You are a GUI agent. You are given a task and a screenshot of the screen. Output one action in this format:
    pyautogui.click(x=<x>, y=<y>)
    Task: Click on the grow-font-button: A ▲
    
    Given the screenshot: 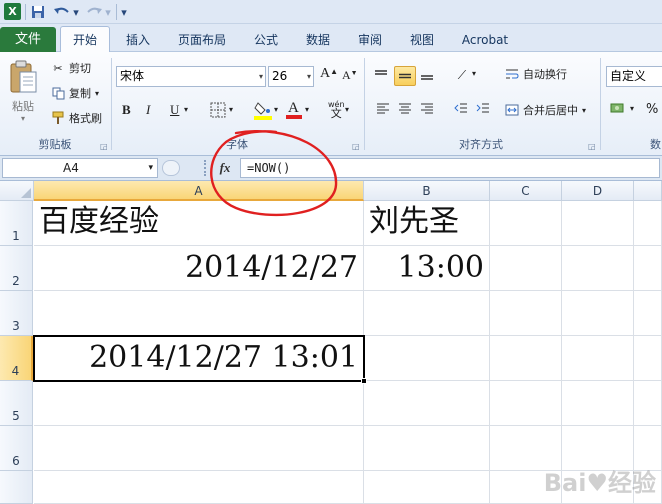 What is the action you would take?
    pyautogui.click(x=329, y=74)
    